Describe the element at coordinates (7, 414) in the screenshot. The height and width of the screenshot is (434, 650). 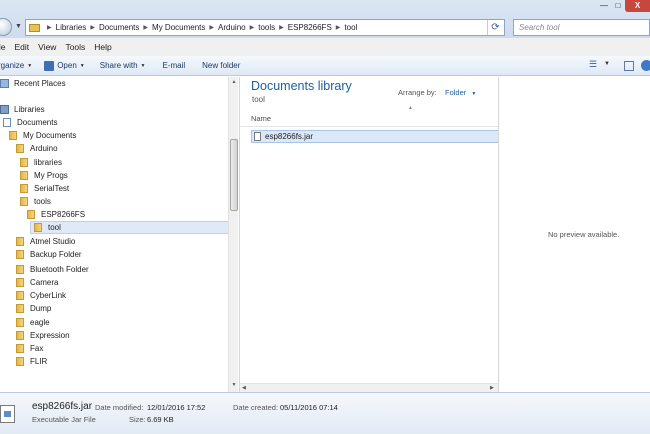
I see `jar-file-icon` at that location.